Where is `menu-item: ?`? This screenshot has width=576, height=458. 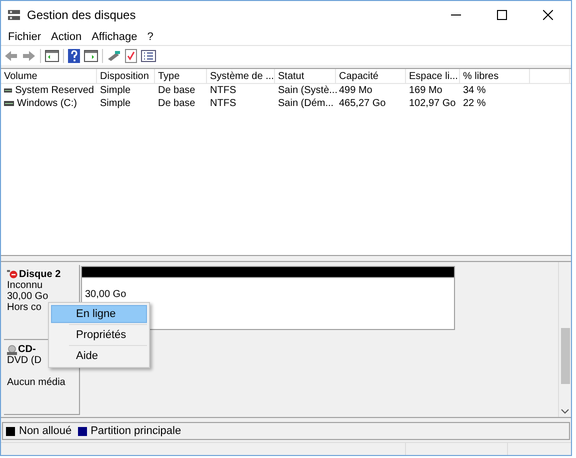 menu-item: ? is located at coordinates (150, 37).